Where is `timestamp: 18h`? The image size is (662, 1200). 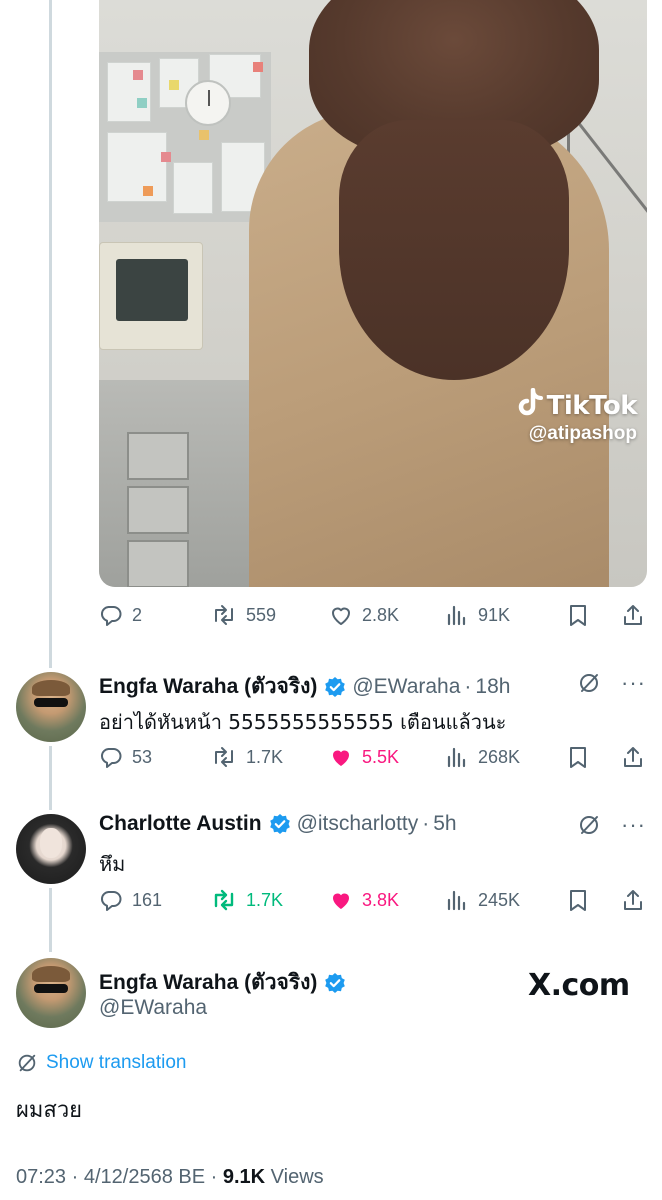
timestamp: 18h is located at coordinates (492, 687).